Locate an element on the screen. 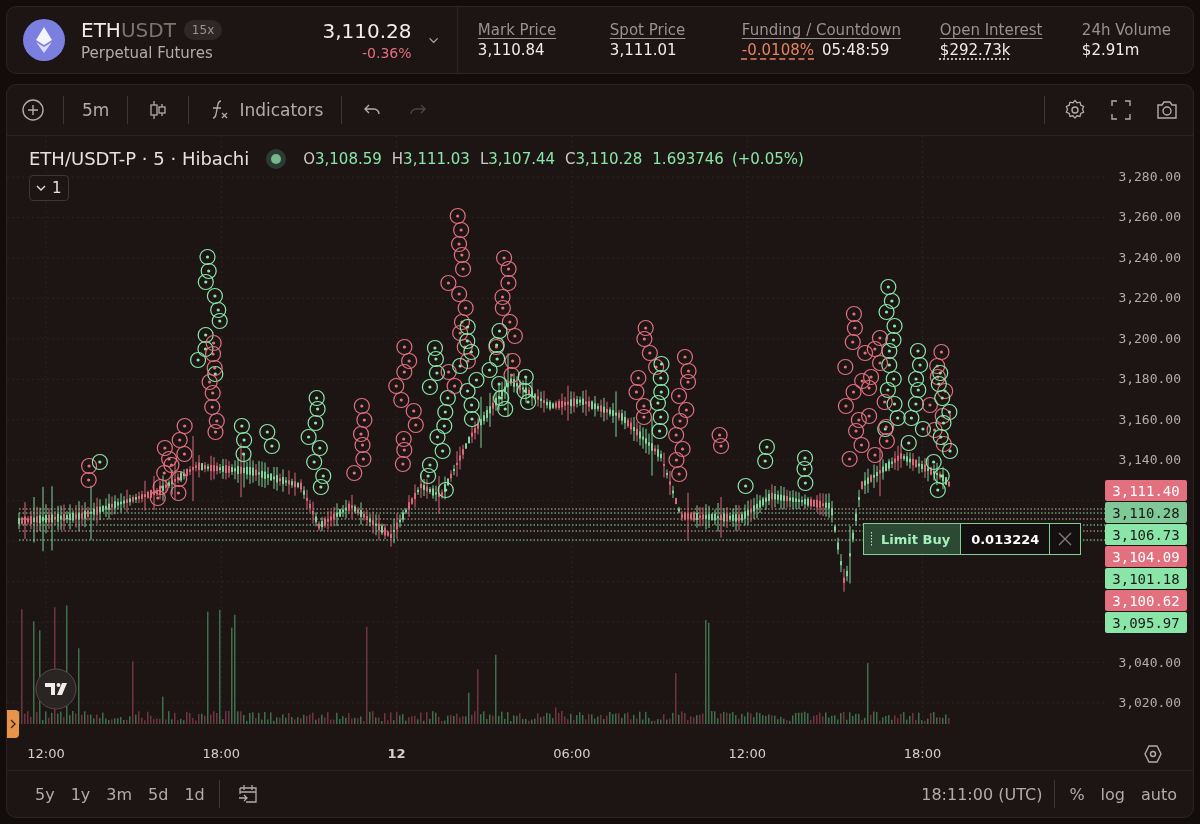 The width and height of the screenshot is (1200, 824). price-axis-label: 3,160.00 is located at coordinates (1149, 419).